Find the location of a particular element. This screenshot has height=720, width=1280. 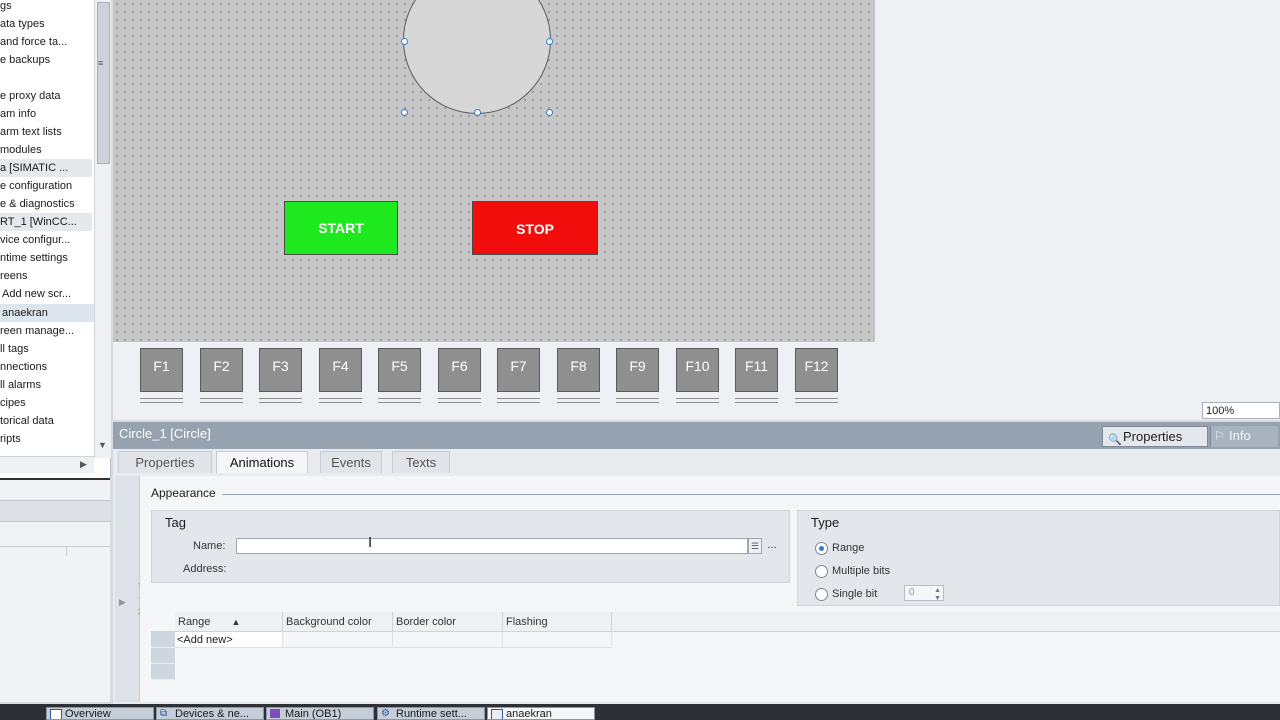

task-overview: Overview is located at coordinates (100, 713).